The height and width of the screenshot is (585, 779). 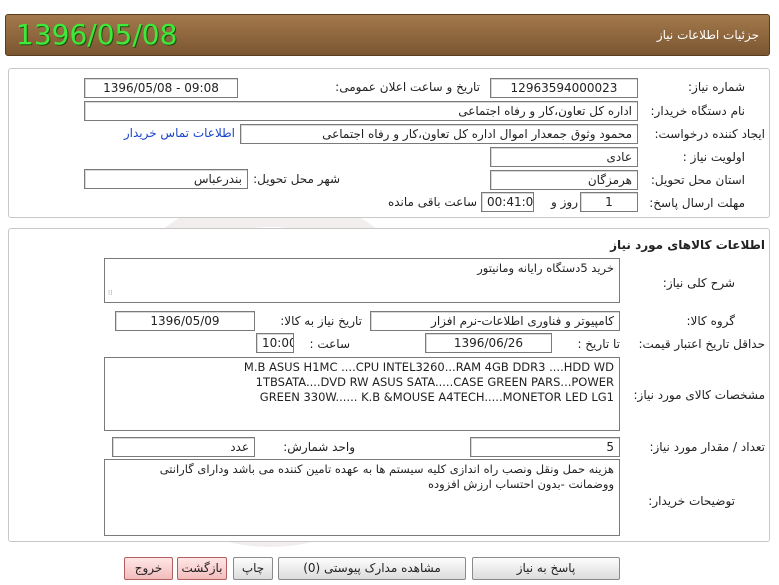 I want to click on announce-datetime-field: 1396/05/08 - 09:08, so click(x=161, y=88).